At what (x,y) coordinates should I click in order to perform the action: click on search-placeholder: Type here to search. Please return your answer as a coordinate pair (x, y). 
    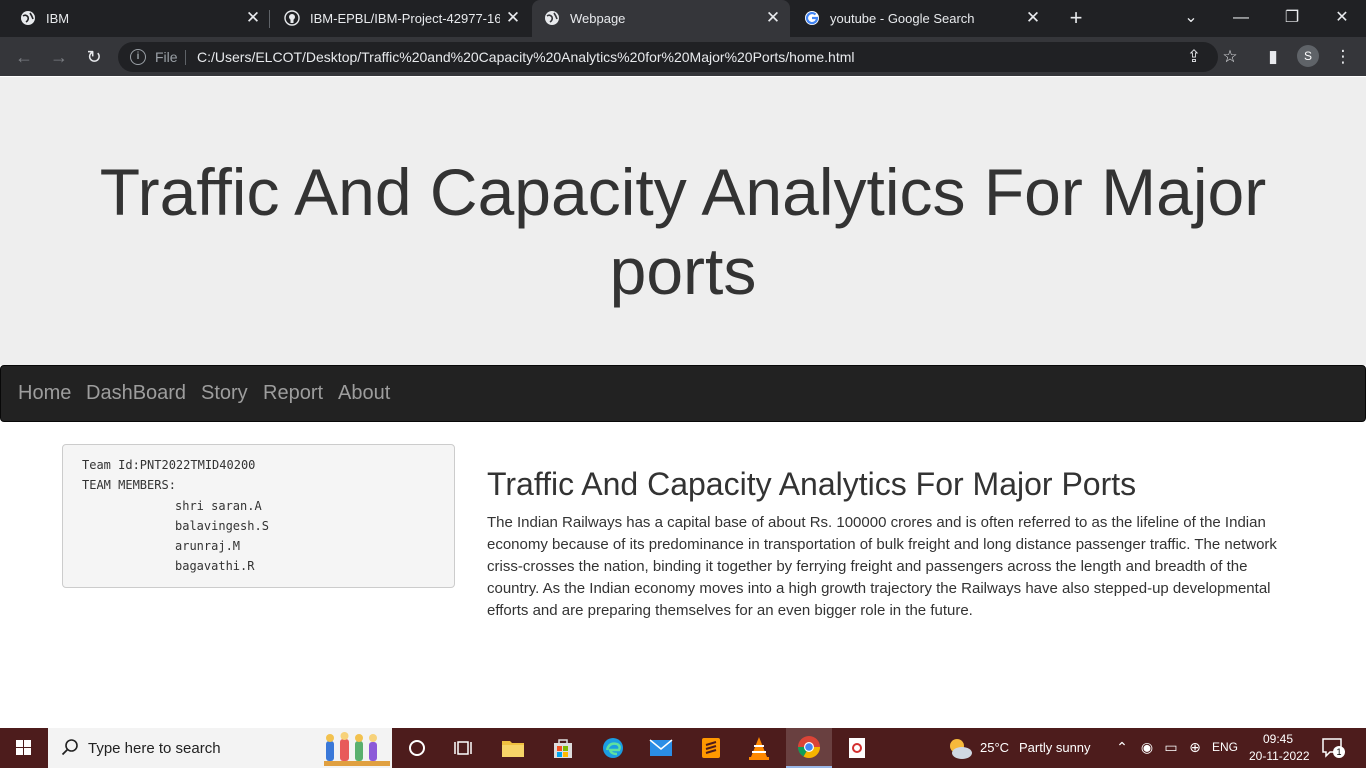
    Looking at the image, I should click on (154, 748).